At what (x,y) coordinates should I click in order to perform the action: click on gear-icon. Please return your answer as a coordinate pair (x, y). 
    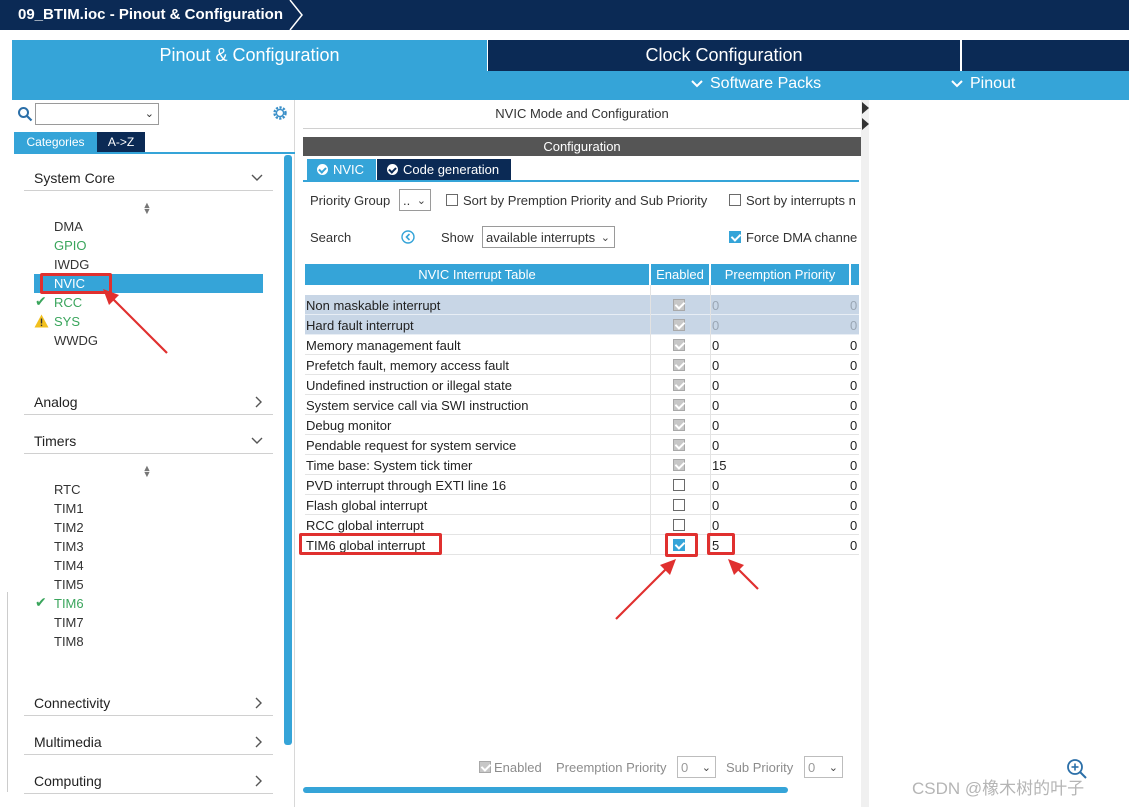
    Looking at the image, I should click on (280, 113).